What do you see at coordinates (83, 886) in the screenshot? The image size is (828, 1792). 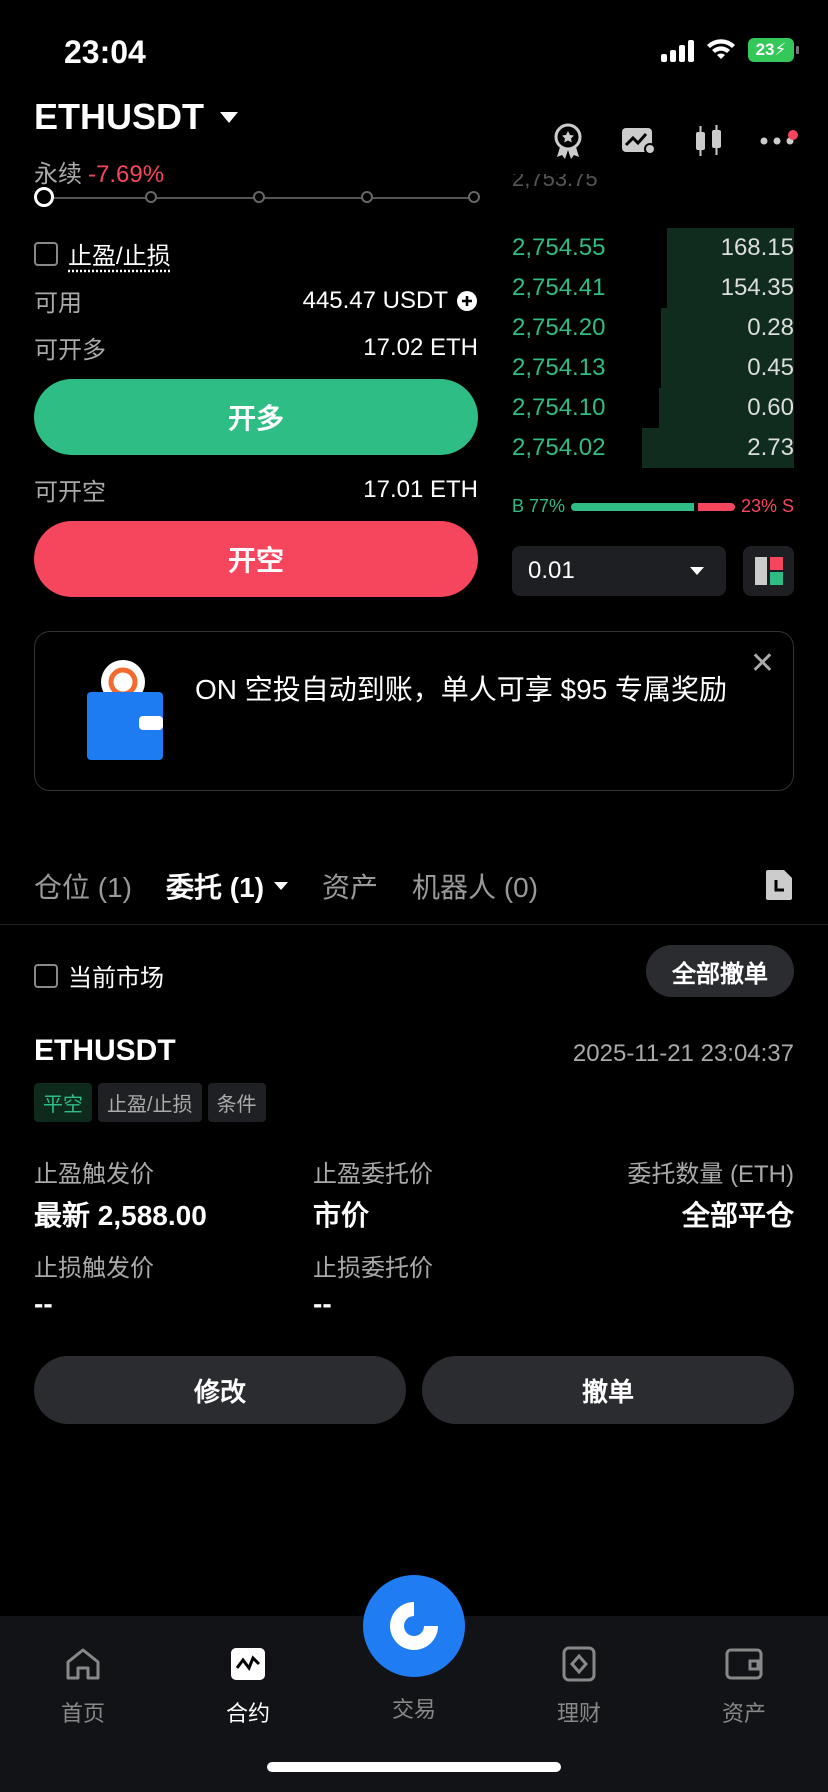 I see `tab-positions: 仓位 (1)` at bounding box center [83, 886].